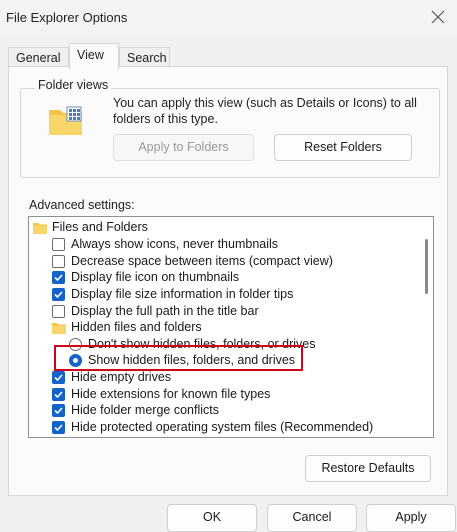 Image resolution: width=457 pixels, height=532 pixels. Describe the element at coordinates (183, 147) in the screenshot. I see `apply-to-folders-button: Apply to Folders` at that location.